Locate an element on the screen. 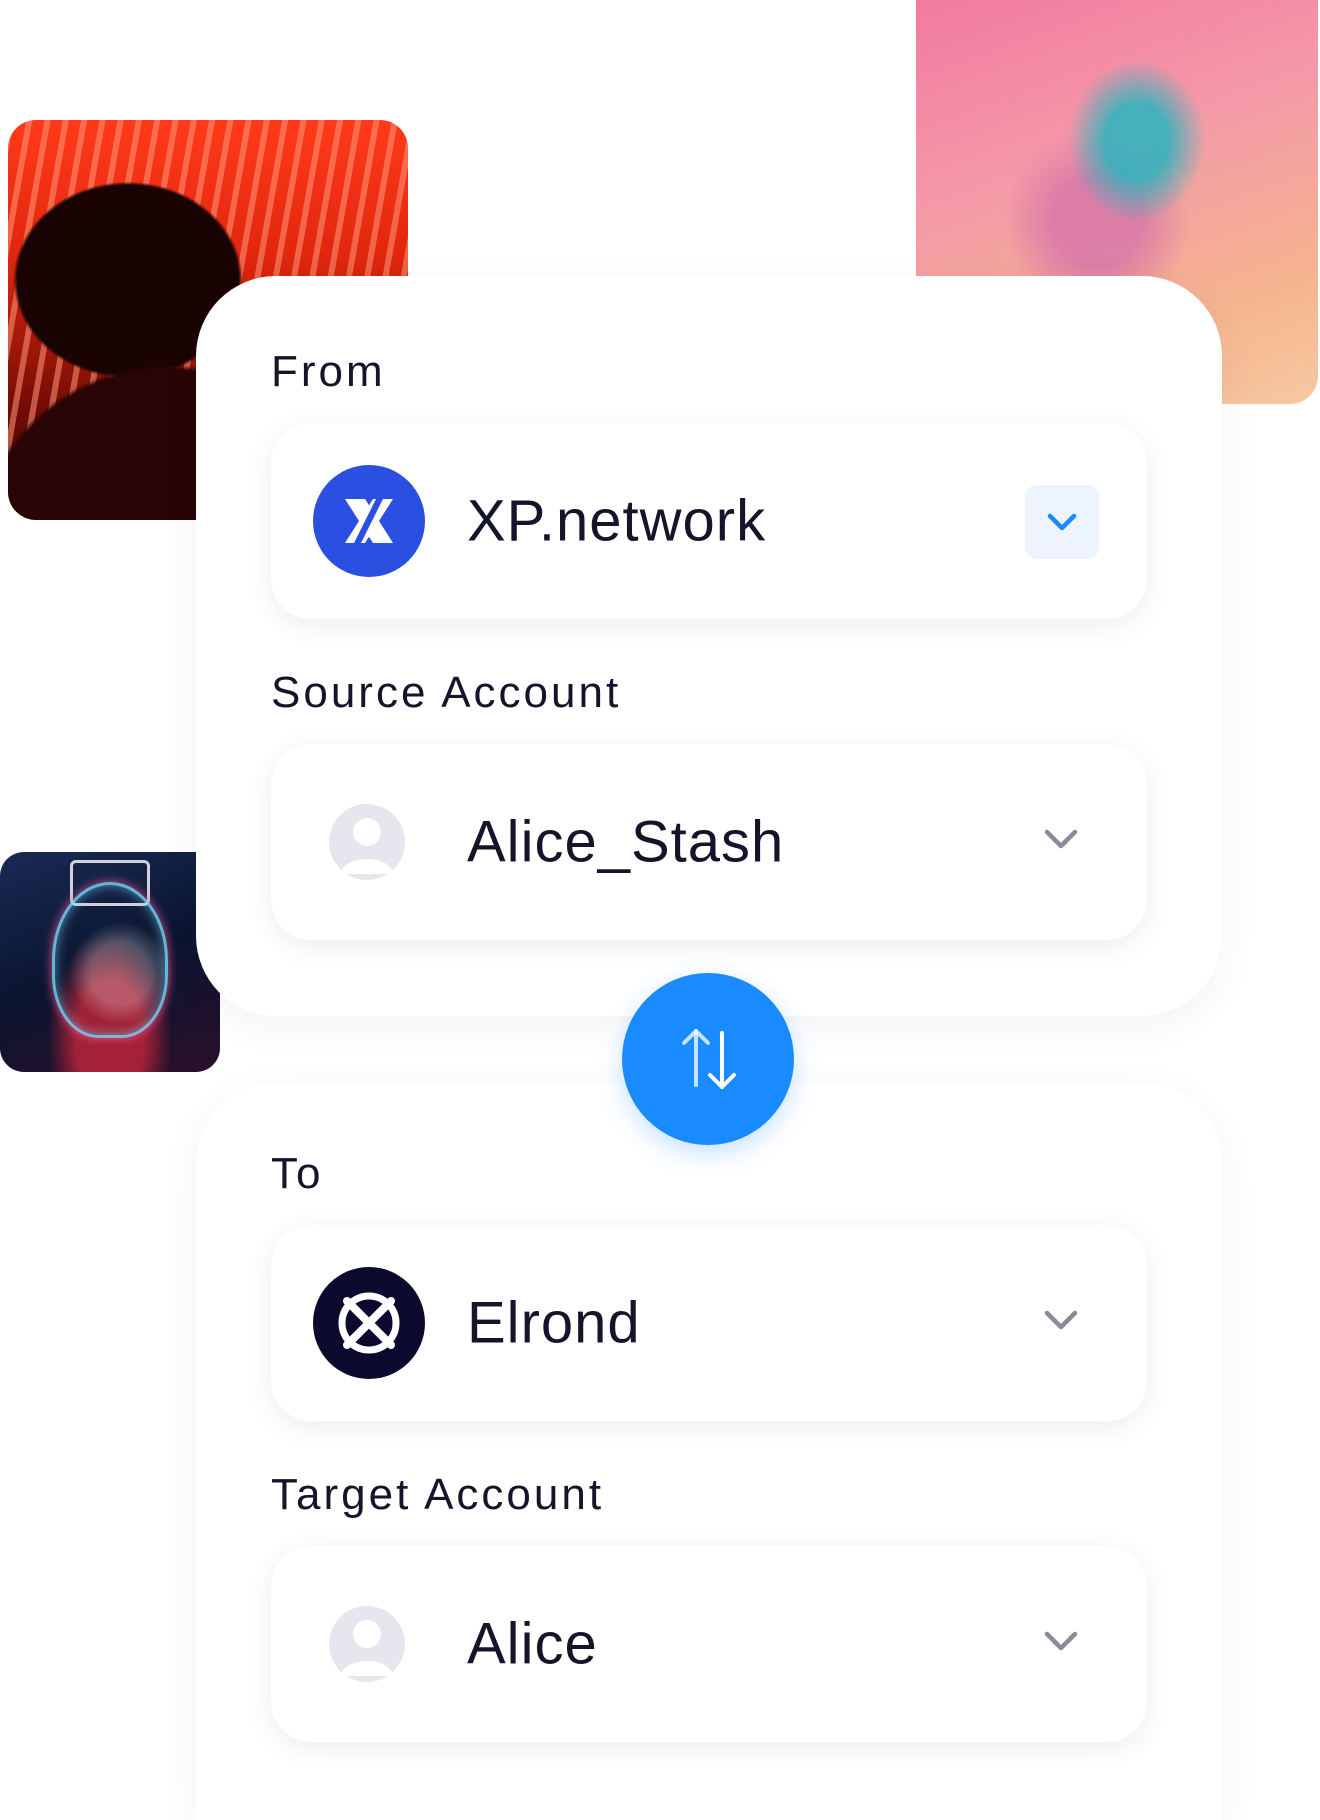 This screenshot has width=1320, height=1820. swap-button is located at coordinates (708, 1059).